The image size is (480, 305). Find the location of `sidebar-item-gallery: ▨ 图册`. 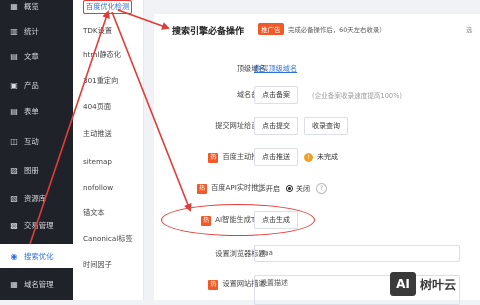

sidebar-item-gallery: ▨ 图册 is located at coordinates (36, 170).